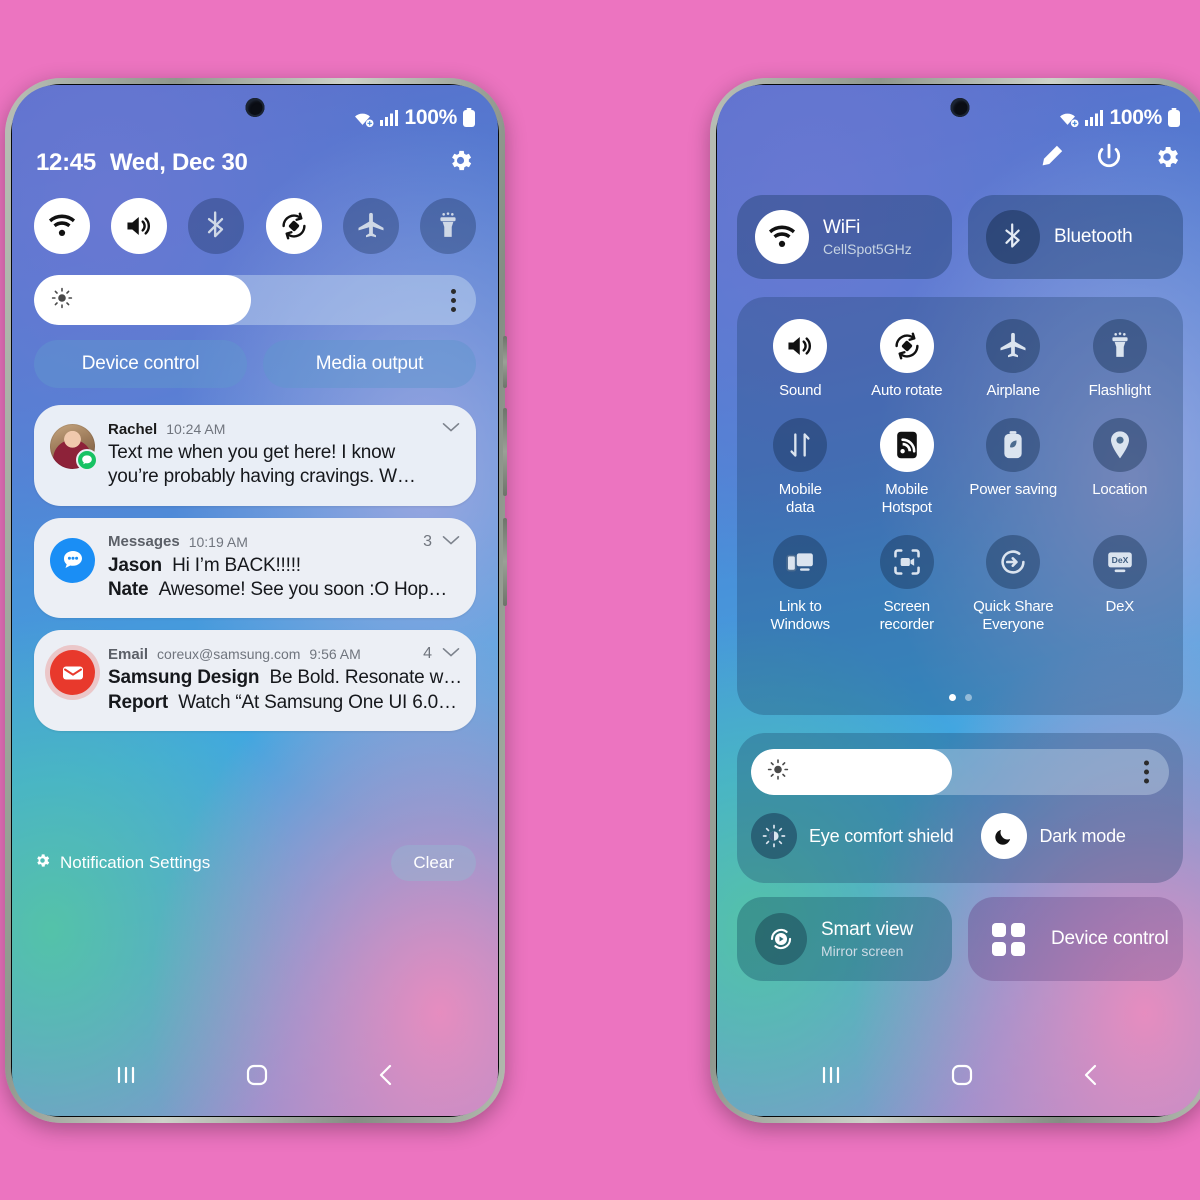 The width and height of the screenshot is (1200, 1200). What do you see at coordinates (800, 346) in the screenshot?
I see `sound-icon` at bounding box center [800, 346].